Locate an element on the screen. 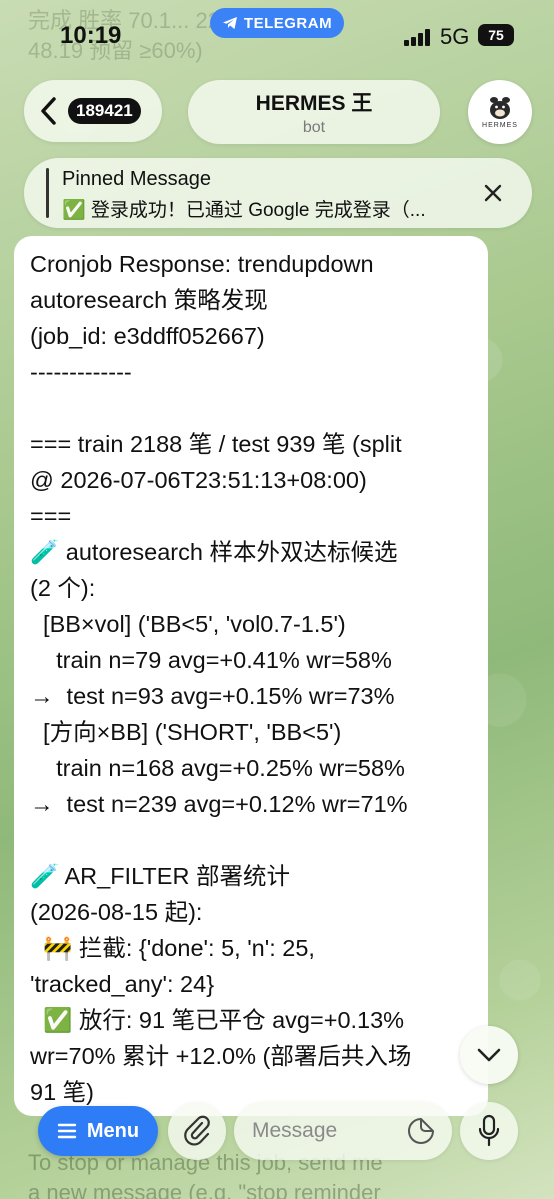  message-input is located at coordinates (327, 1131).